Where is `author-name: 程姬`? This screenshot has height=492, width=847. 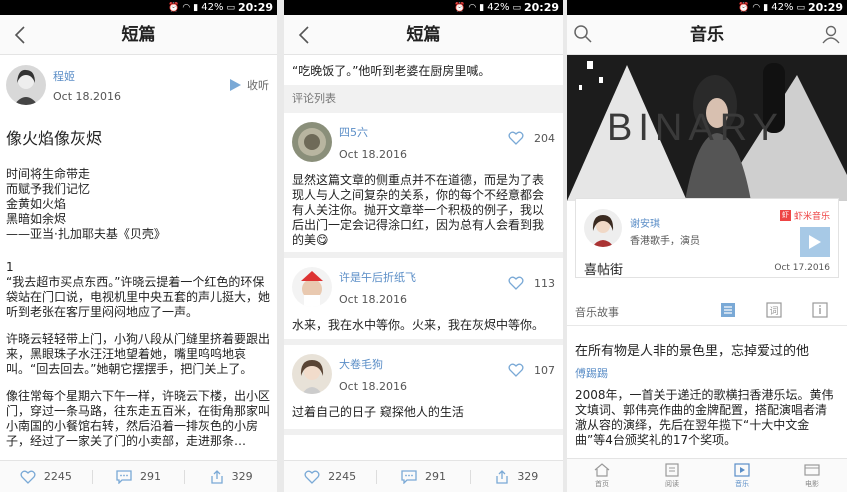 author-name: 程姬 is located at coordinates (87, 76).